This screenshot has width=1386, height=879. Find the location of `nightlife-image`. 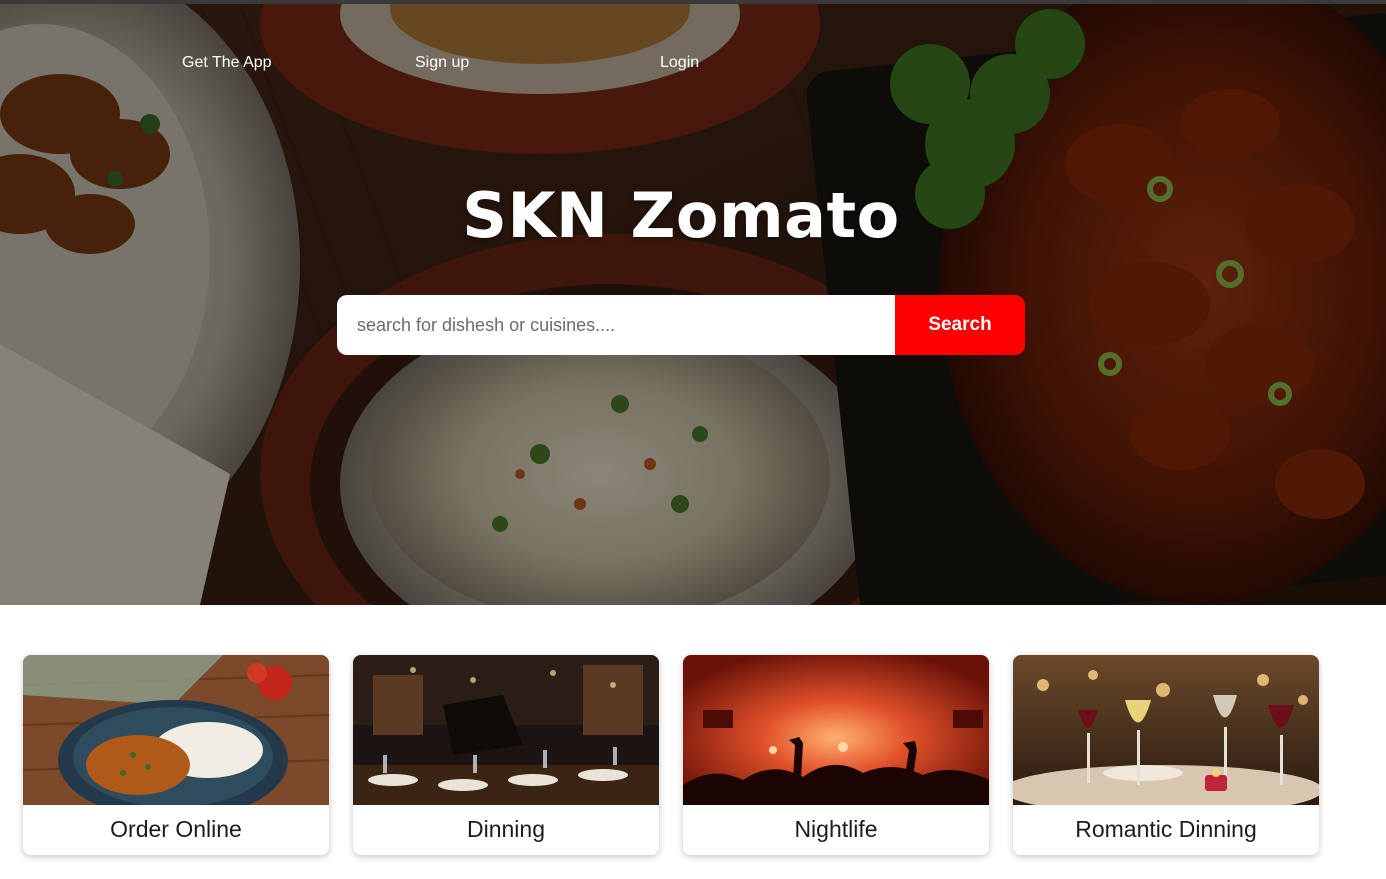

nightlife-image is located at coordinates (836, 730).